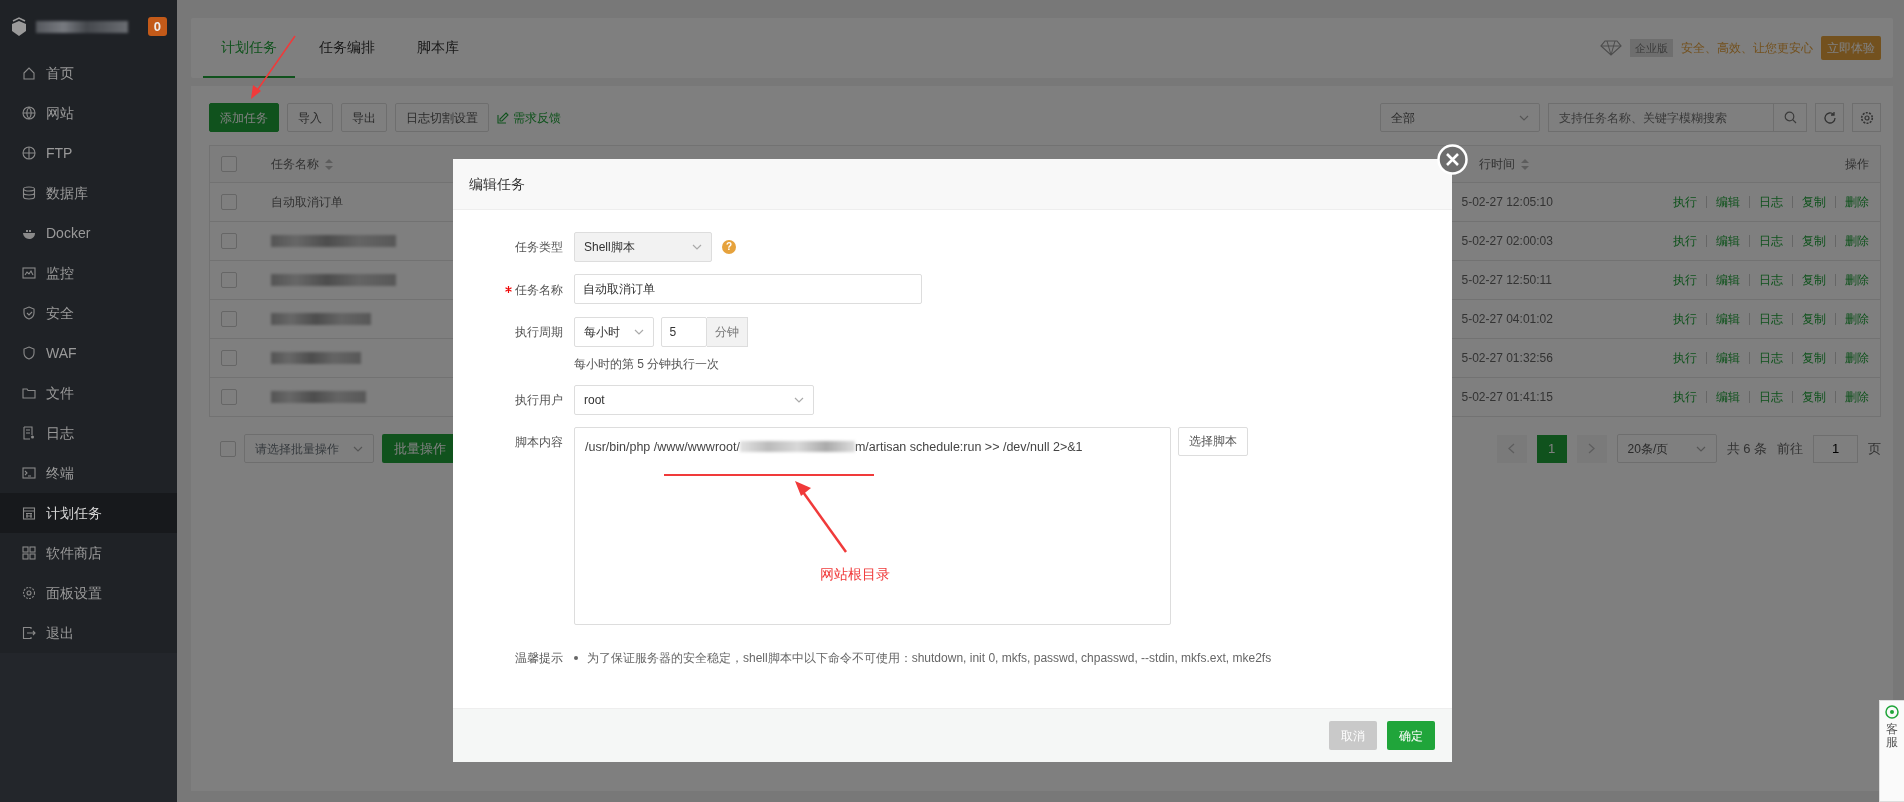 The image size is (1904, 802). I want to click on previous-page-button, so click(1511, 448).